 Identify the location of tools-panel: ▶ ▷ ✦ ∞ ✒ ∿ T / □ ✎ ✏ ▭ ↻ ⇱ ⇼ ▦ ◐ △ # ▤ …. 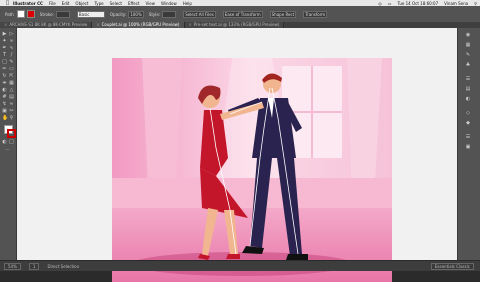
(8, 144).